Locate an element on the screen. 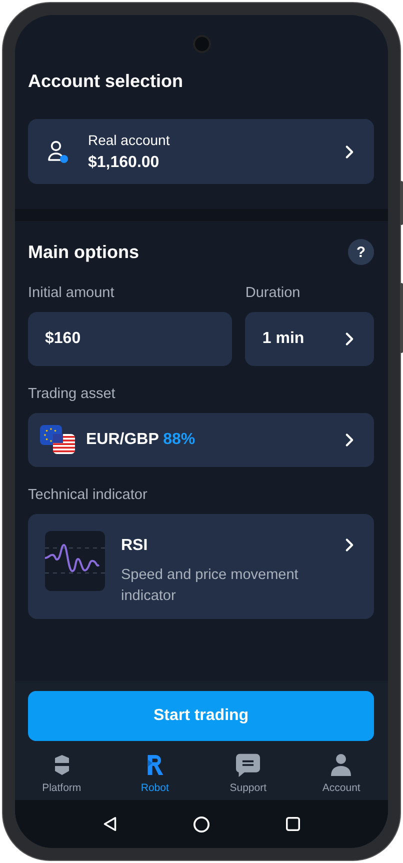 The image size is (403, 863). asset-name: EUR/GBP 88% is located at coordinates (141, 440).